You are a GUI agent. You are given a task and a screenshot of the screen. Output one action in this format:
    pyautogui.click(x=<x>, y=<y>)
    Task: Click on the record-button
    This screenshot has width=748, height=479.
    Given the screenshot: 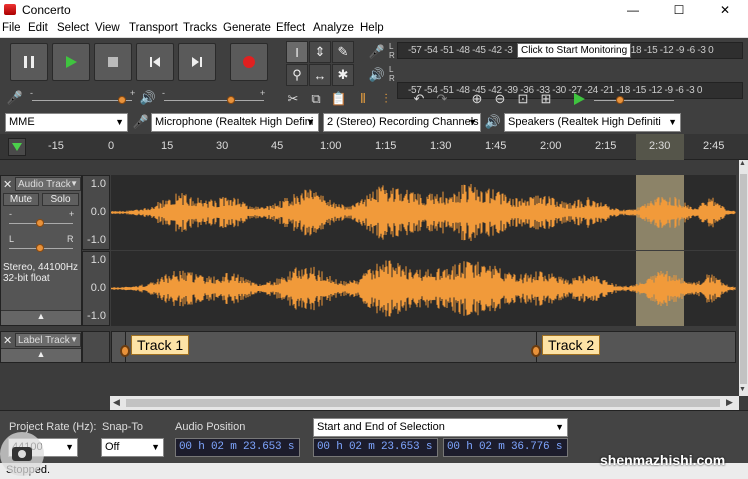 What is the action you would take?
    pyautogui.click(x=249, y=62)
    